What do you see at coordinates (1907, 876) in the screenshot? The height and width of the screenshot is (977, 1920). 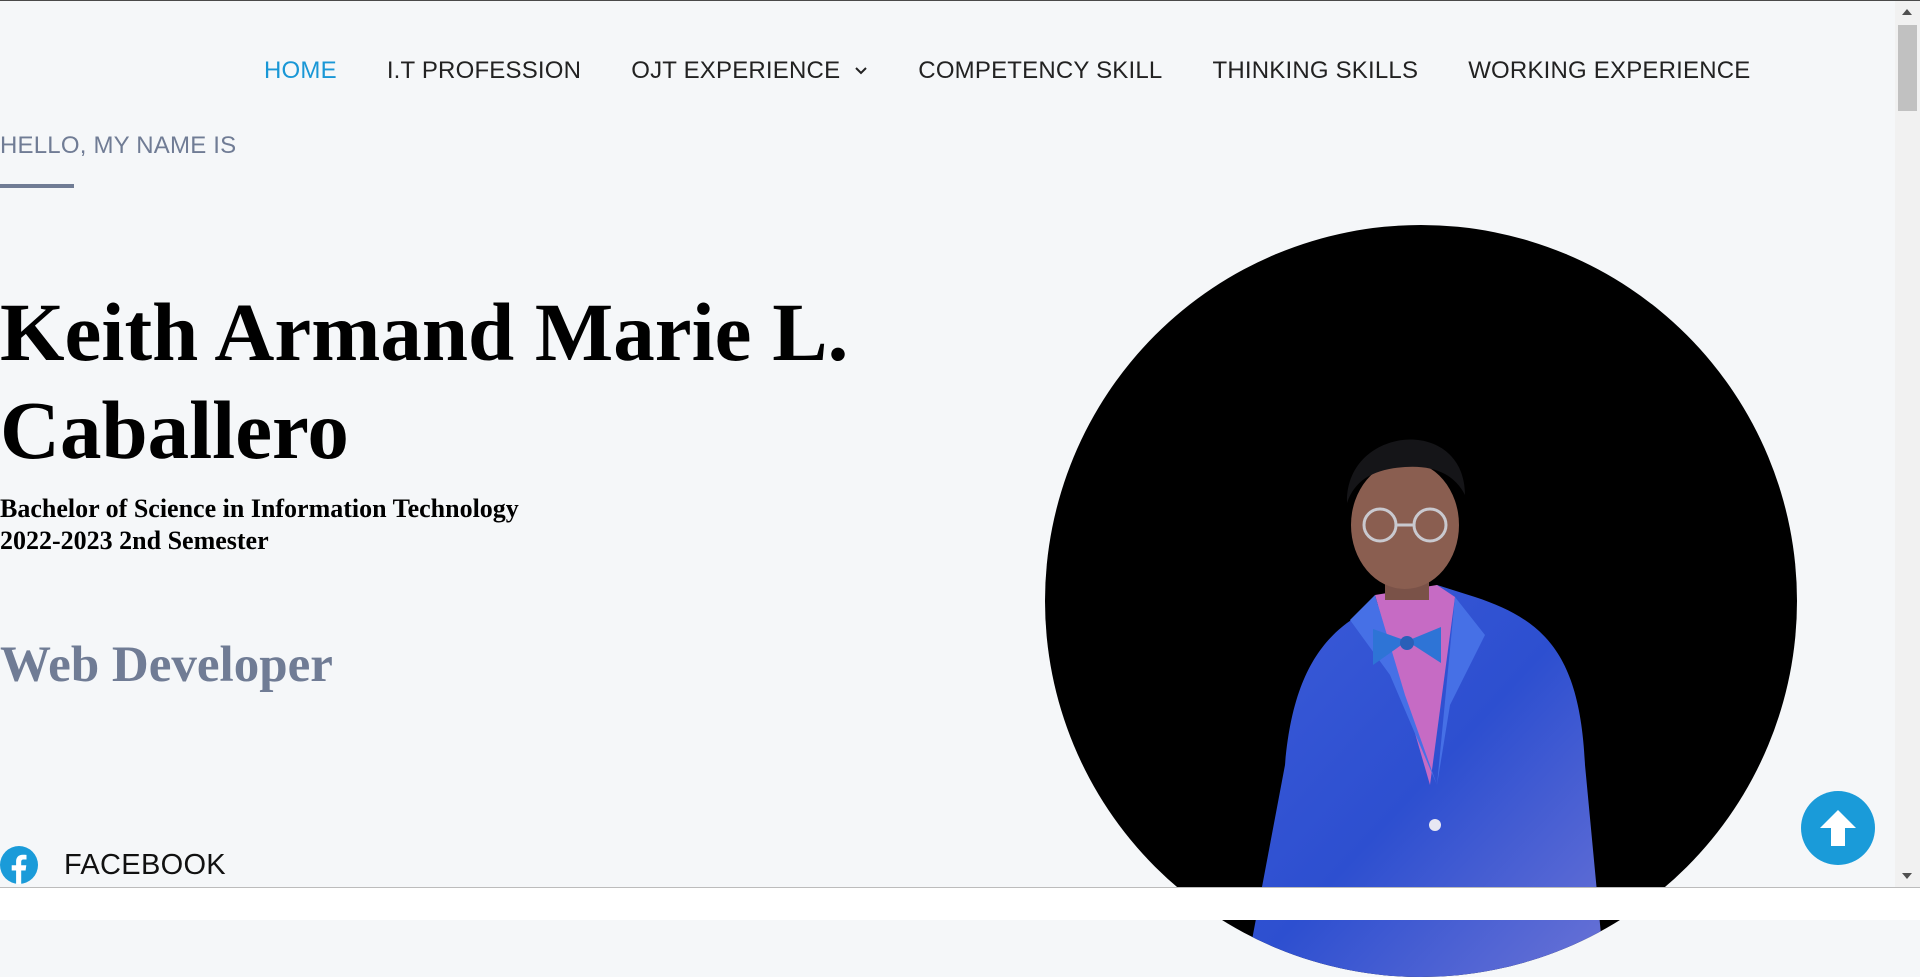 I see `scroll-down-icon` at bounding box center [1907, 876].